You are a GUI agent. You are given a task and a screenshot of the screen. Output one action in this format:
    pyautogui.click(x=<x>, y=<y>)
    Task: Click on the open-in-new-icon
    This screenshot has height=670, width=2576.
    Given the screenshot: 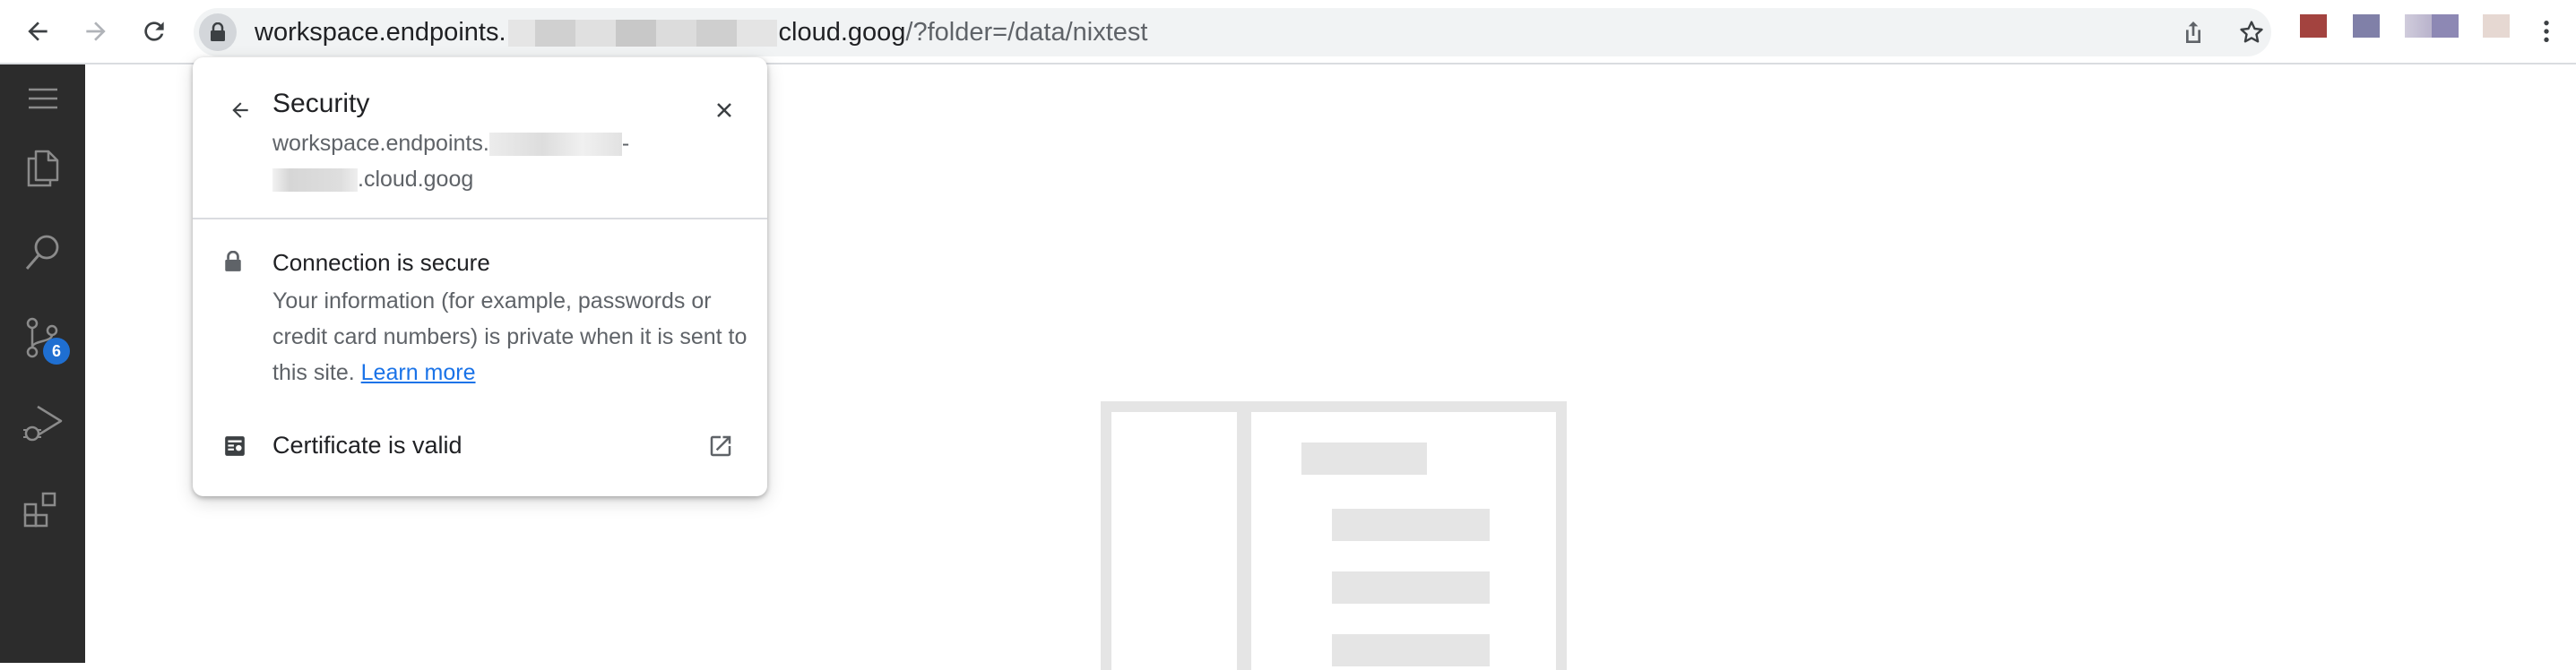 What is the action you would take?
    pyautogui.click(x=720, y=446)
    